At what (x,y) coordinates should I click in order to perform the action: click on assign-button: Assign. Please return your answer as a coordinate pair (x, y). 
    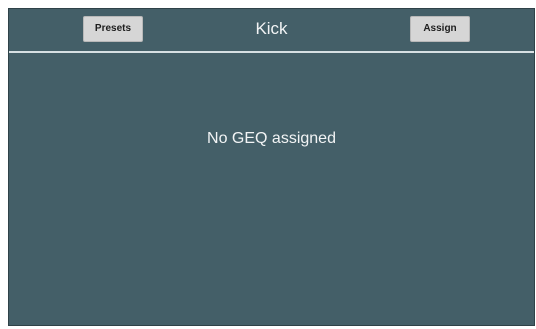
    Looking at the image, I should click on (440, 29).